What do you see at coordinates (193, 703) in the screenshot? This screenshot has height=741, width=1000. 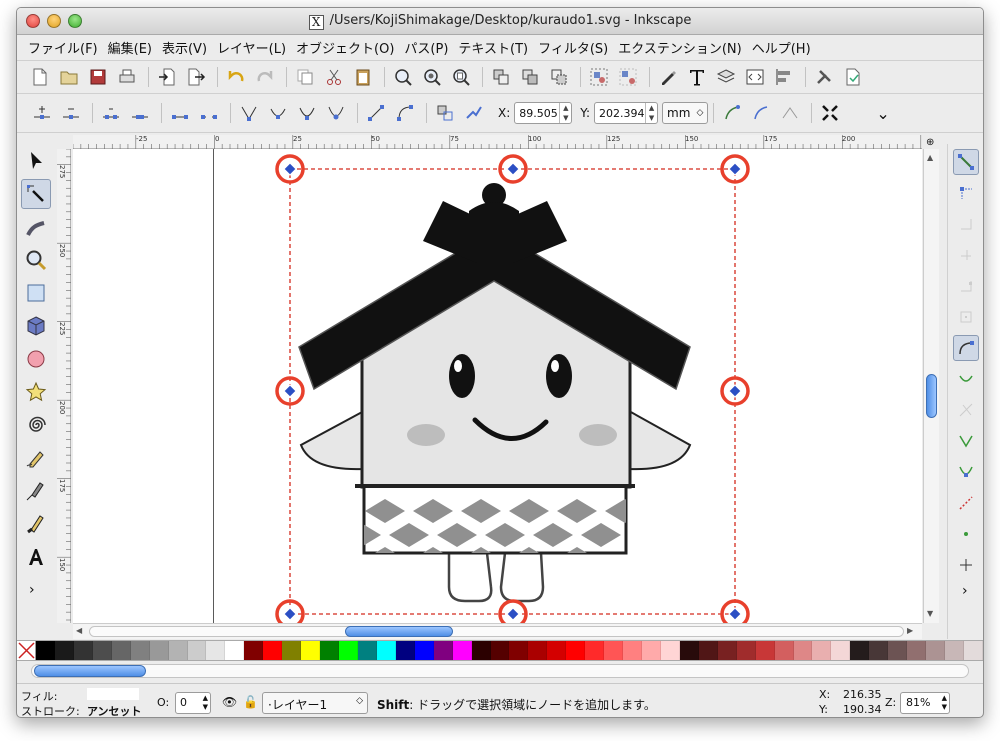 I see `opacity-input: 0 ▲ ▼` at bounding box center [193, 703].